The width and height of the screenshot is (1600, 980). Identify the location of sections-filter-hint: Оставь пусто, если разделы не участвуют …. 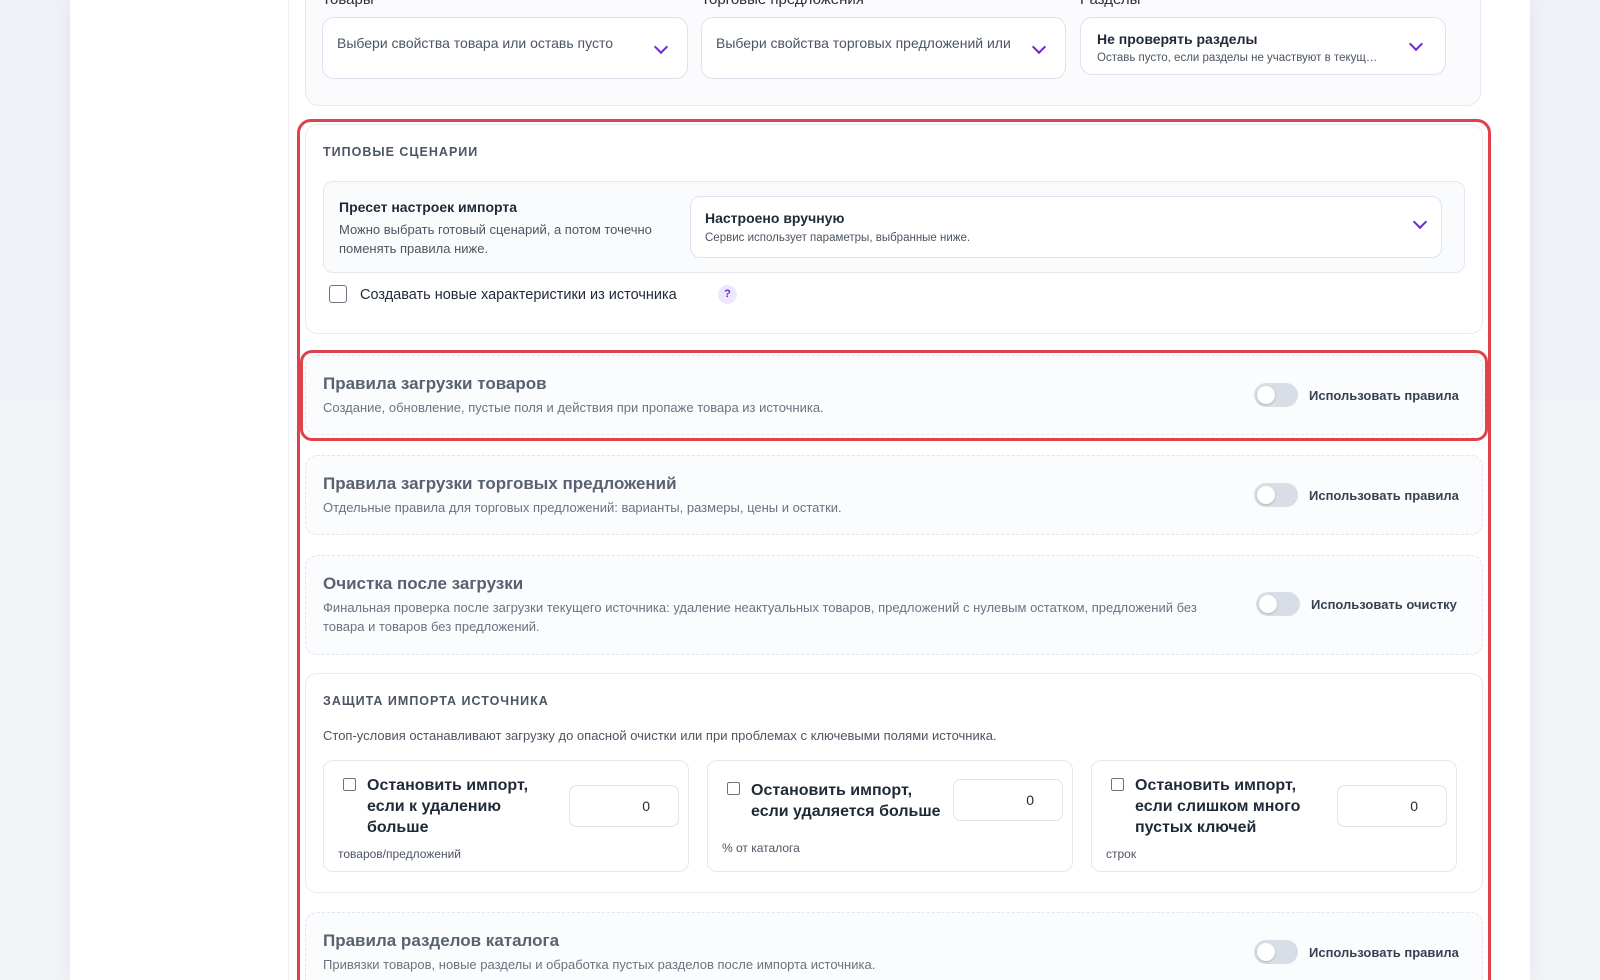
(1237, 58).